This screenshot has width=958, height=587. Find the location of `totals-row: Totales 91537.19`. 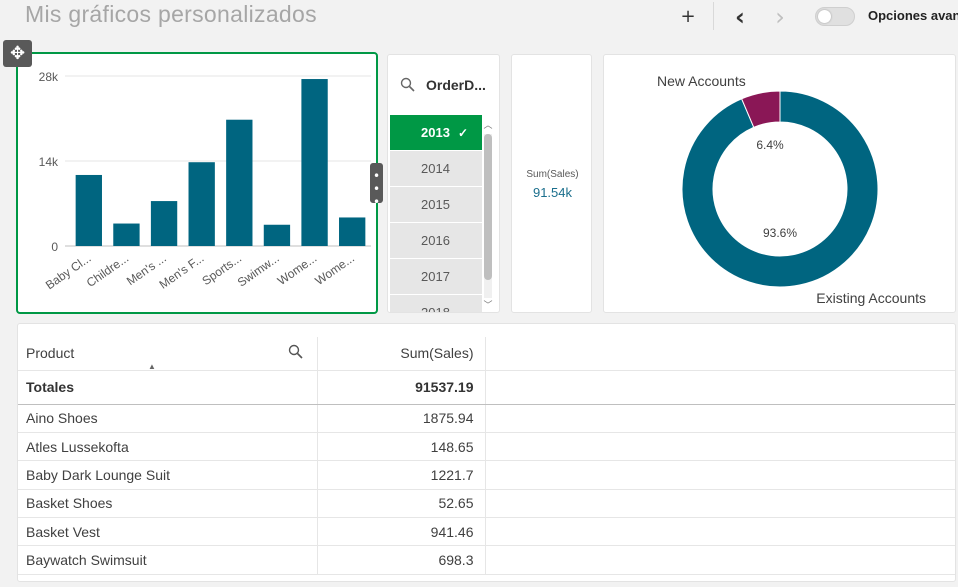

totals-row: Totales 91537.19 is located at coordinates (486, 387).